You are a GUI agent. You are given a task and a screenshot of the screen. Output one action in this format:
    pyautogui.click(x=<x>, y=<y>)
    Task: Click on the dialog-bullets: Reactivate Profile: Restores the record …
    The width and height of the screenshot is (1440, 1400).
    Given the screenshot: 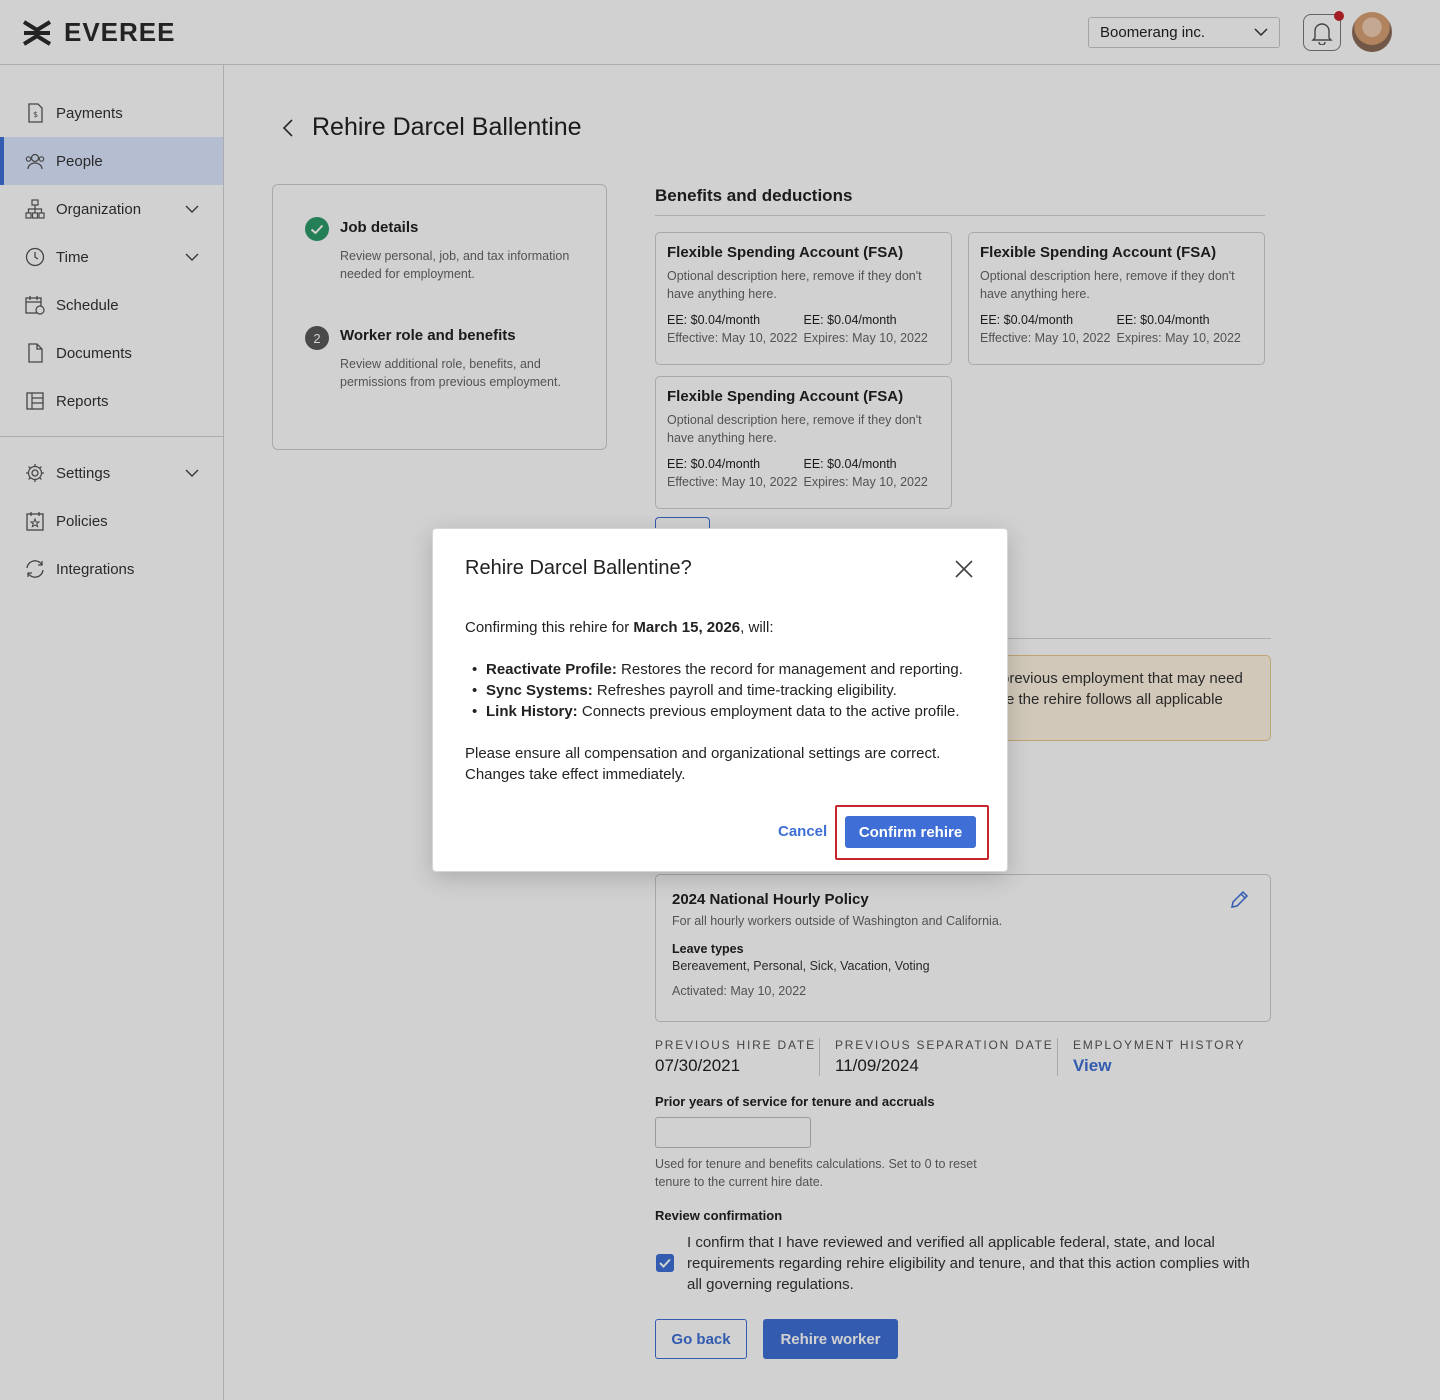 What is the action you would take?
    pyautogui.click(x=728, y=690)
    